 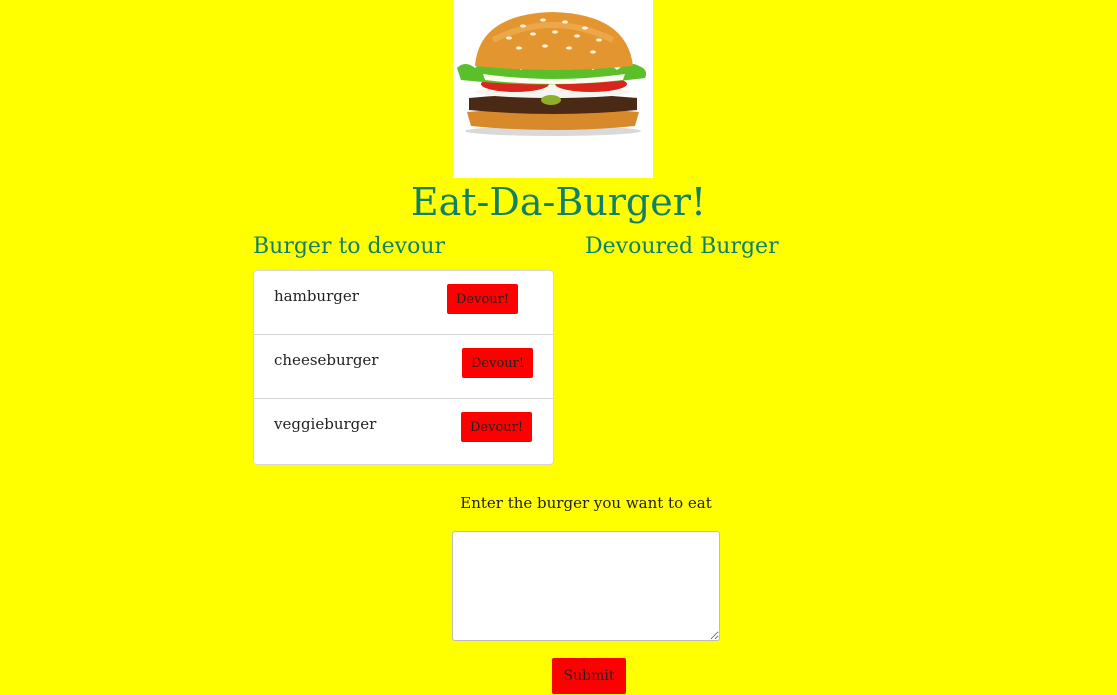 I want to click on list-item: veggieburger Devour!, so click(x=403, y=431).